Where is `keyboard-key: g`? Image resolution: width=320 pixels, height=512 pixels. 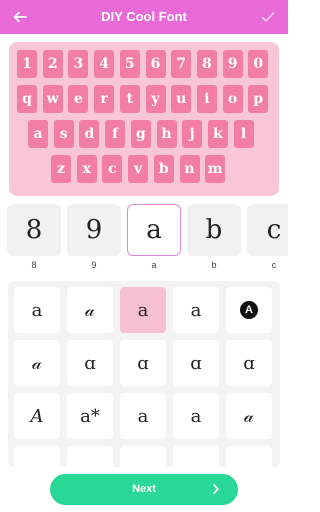
keyboard-key: g is located at coordinates (140, 134).